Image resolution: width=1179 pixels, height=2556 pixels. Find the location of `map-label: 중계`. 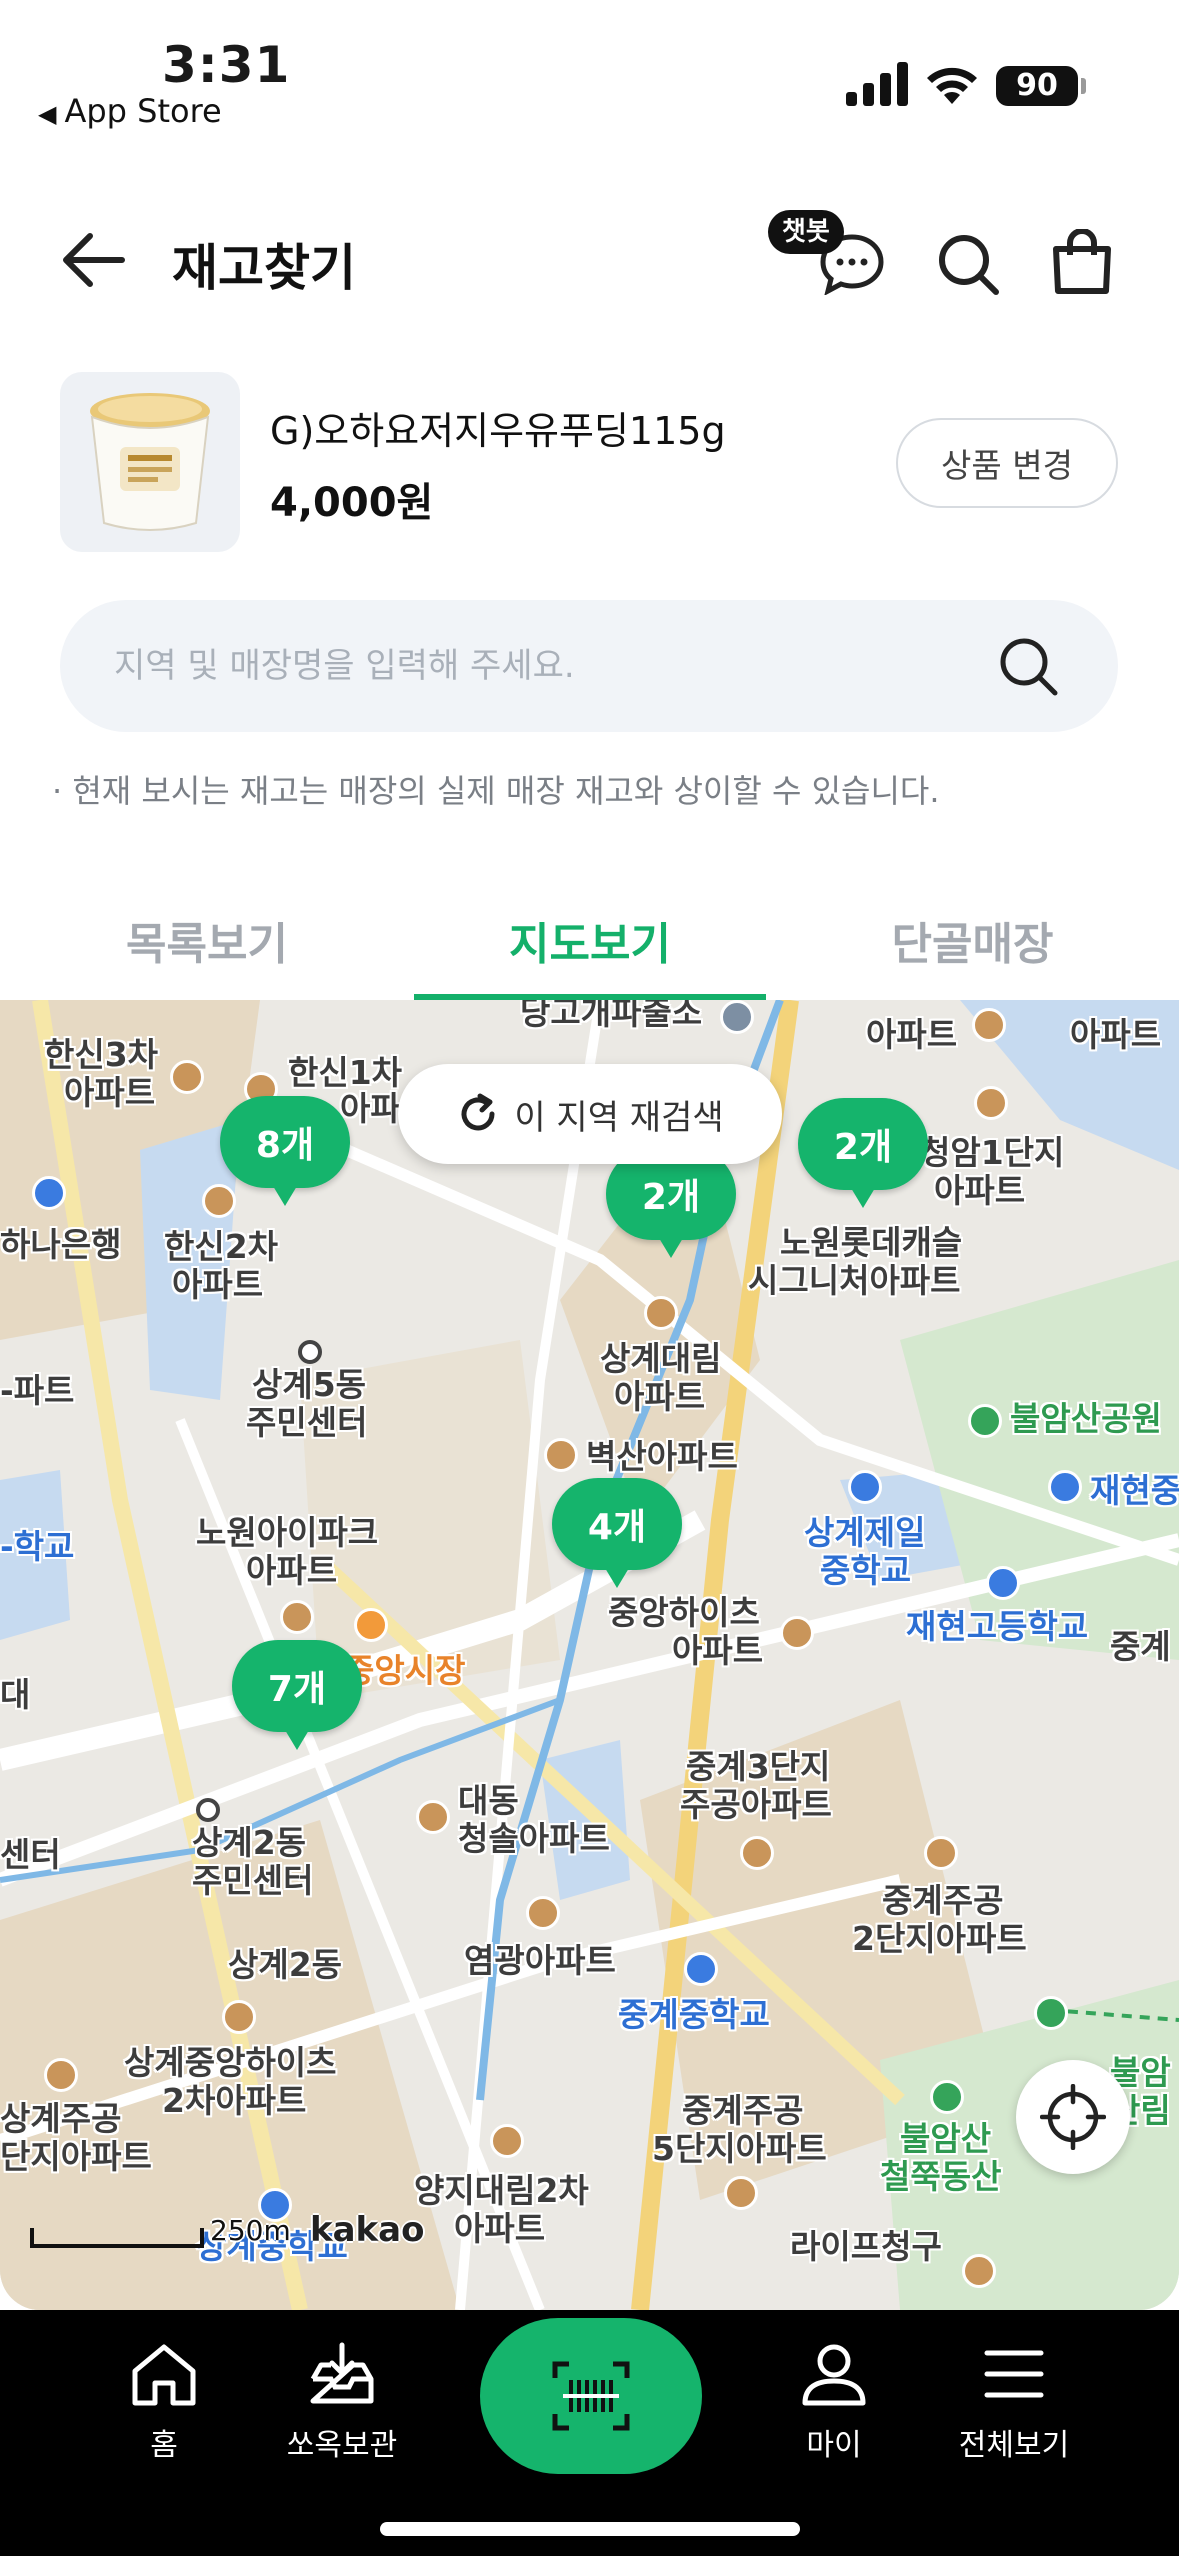

map-label: 중계 is located at coordinates (1140, 1646).